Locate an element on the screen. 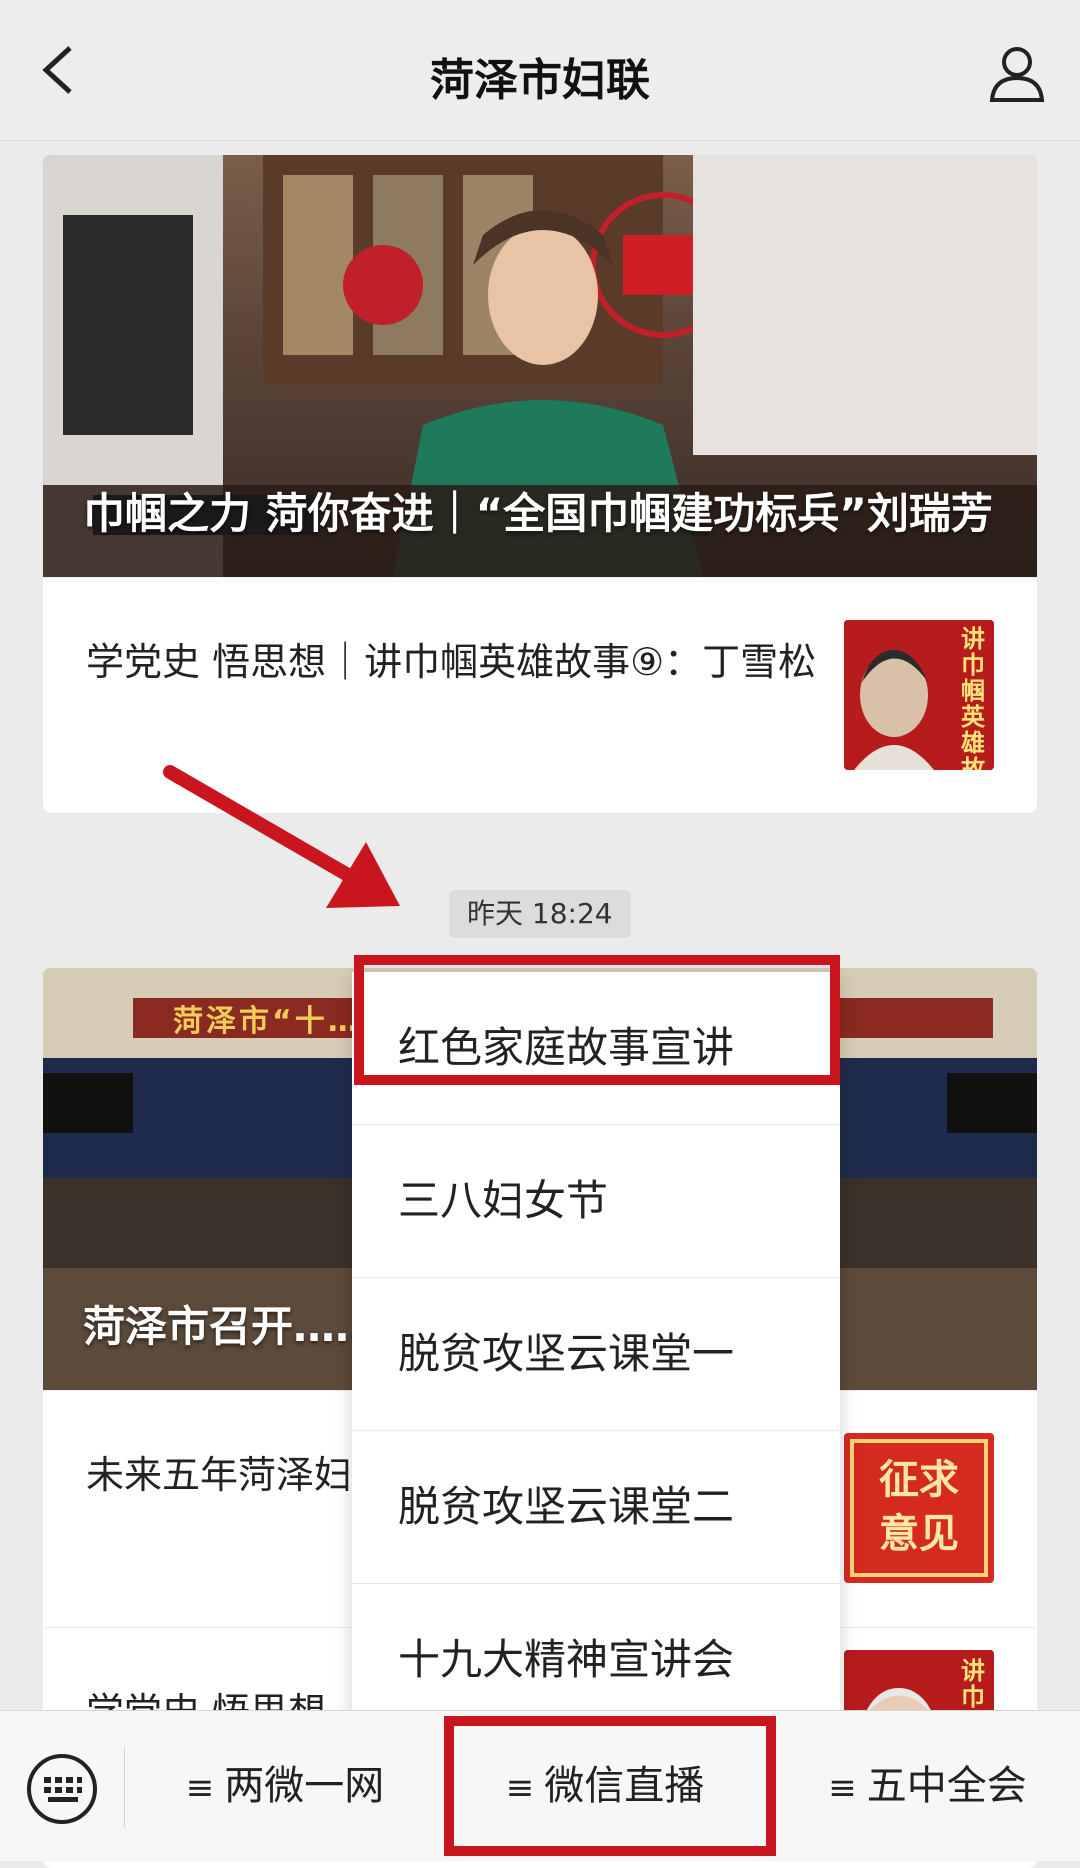  submenu-item-poverty-class-1: 脱贫攻坚云课堂一 is located at coordinates (596, 1354).